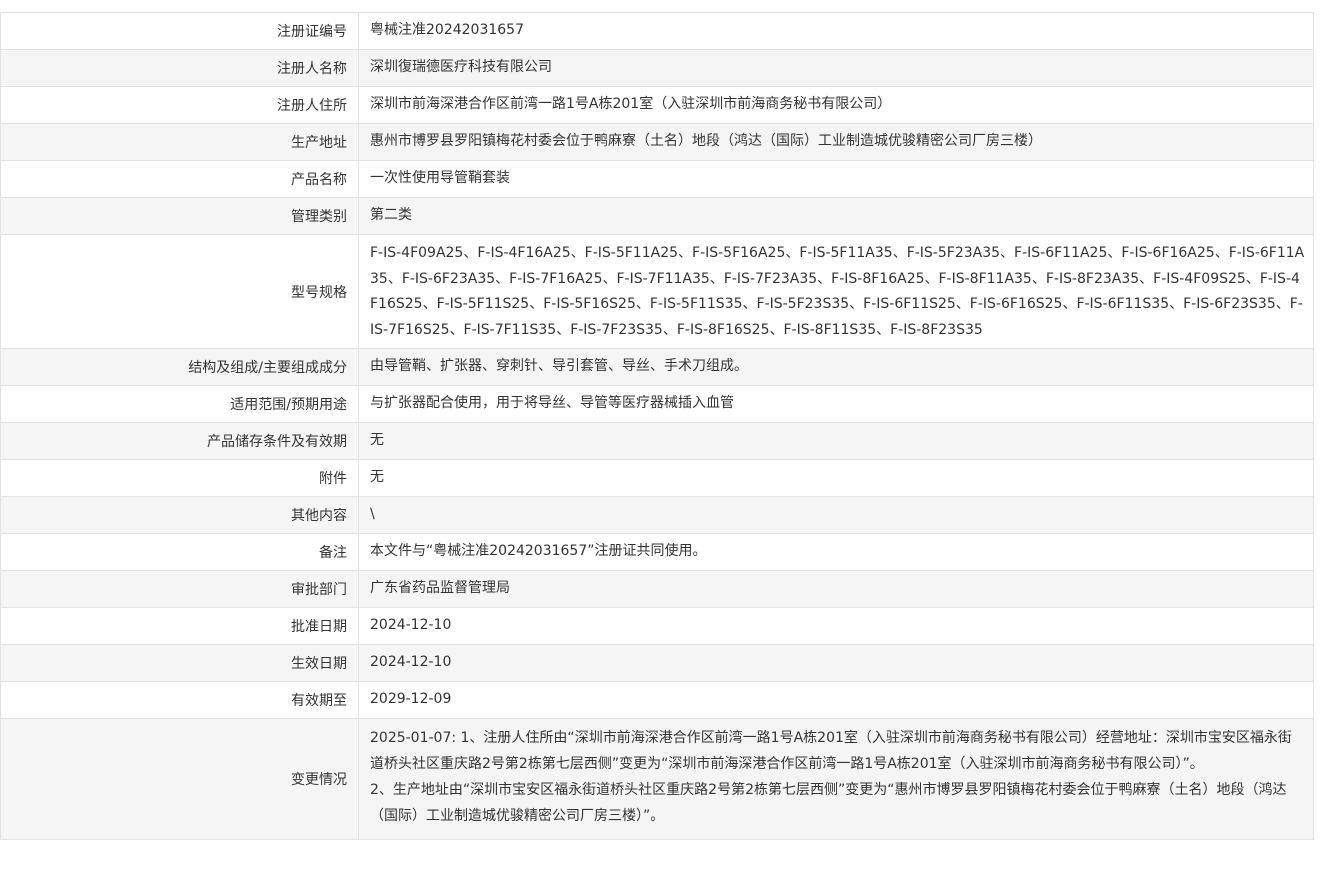 The height and width of the screenshot is (891, 1322). What do you see at coordinates (179, 515) in the screenshot?
I see `row-label: 其他内容` at bounding box center [179, 515].